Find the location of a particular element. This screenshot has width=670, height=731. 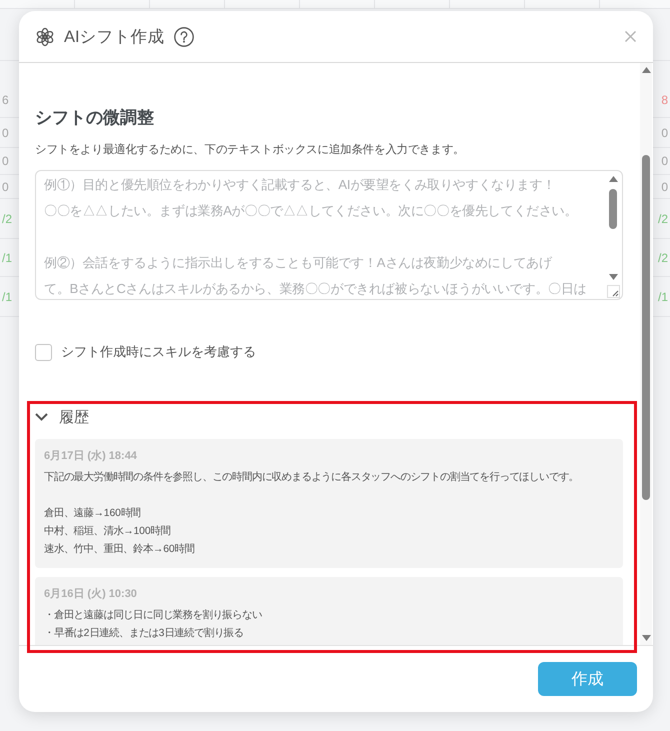

entry-timestamp: 6月16日 (火) 10:30 is located at coordinates (90, 594).